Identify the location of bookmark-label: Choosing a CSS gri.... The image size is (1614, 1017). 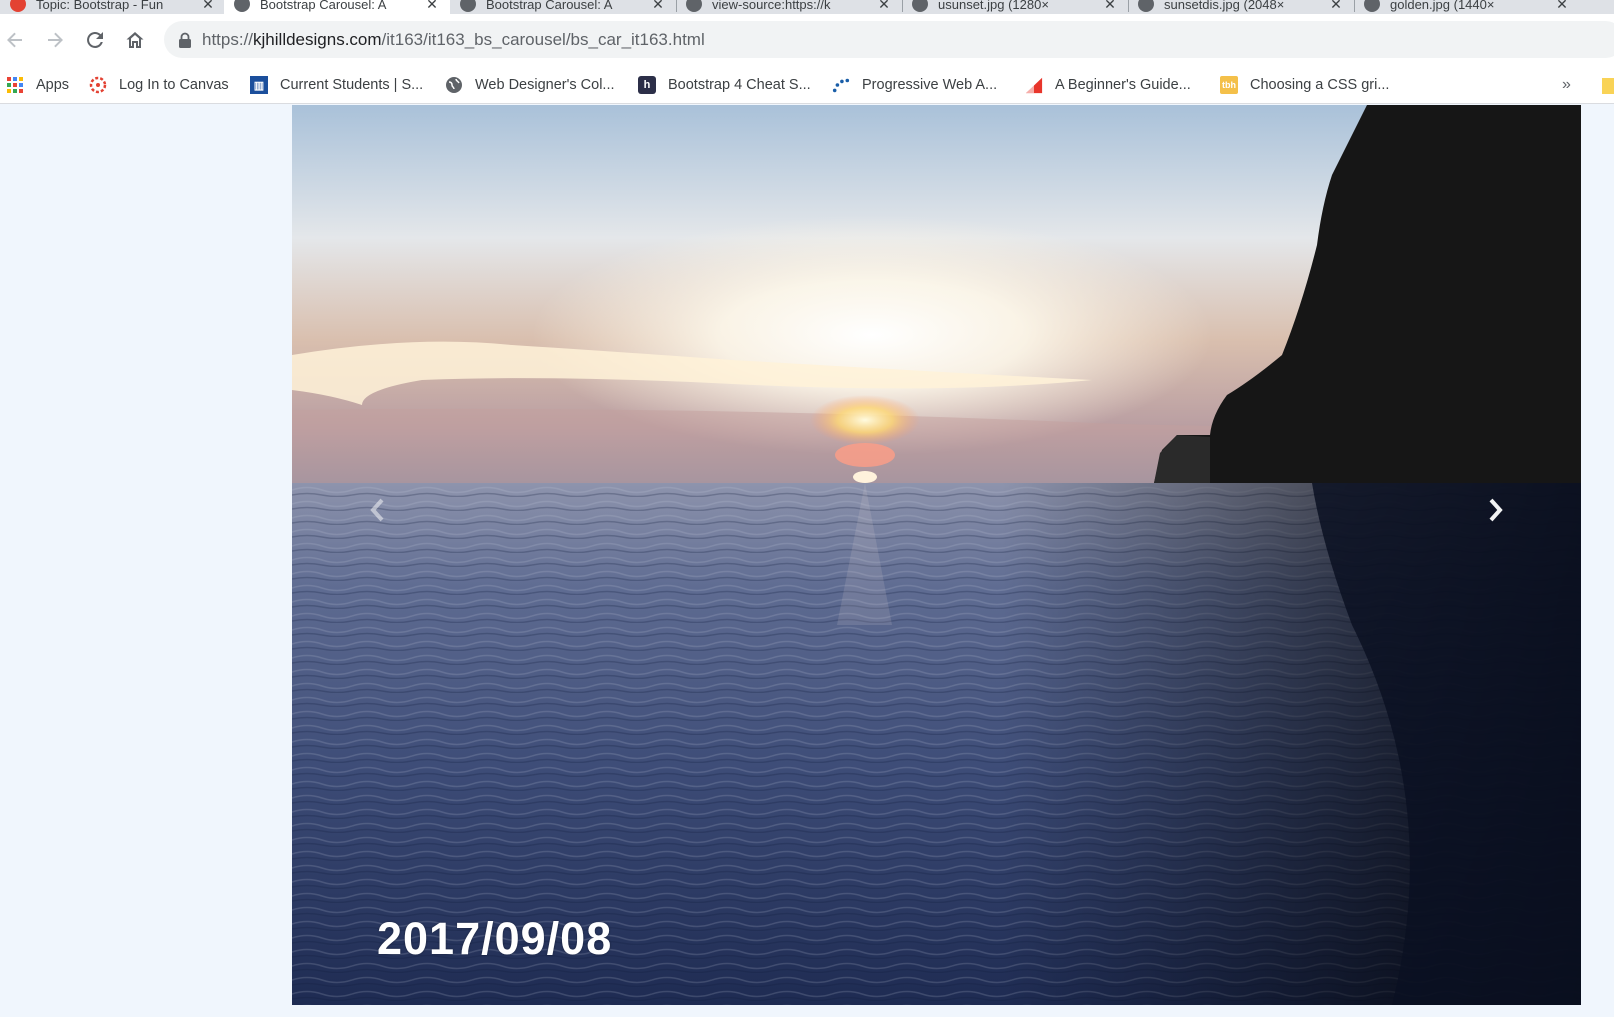
(1320, 85).